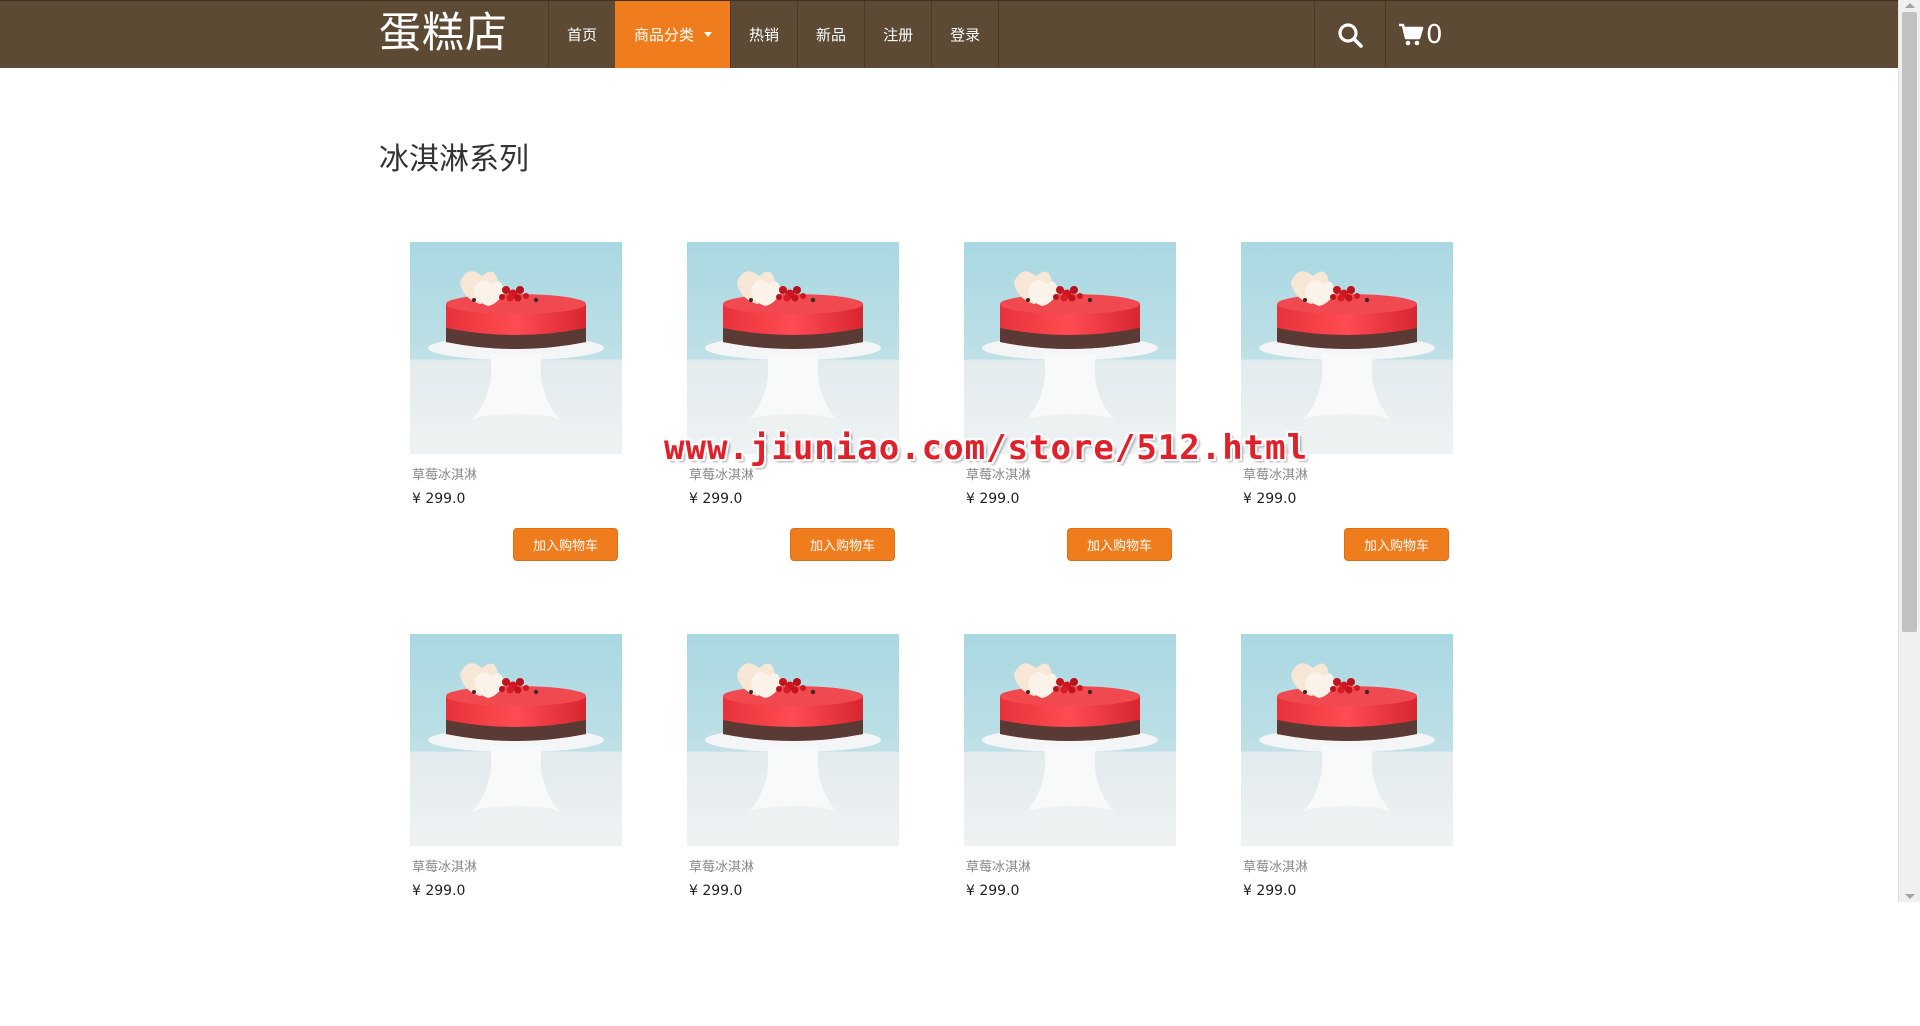 The width and height of the screenshot is (1920, 1026). I want to click on nav-item-new: 新品, so click(830, 34).